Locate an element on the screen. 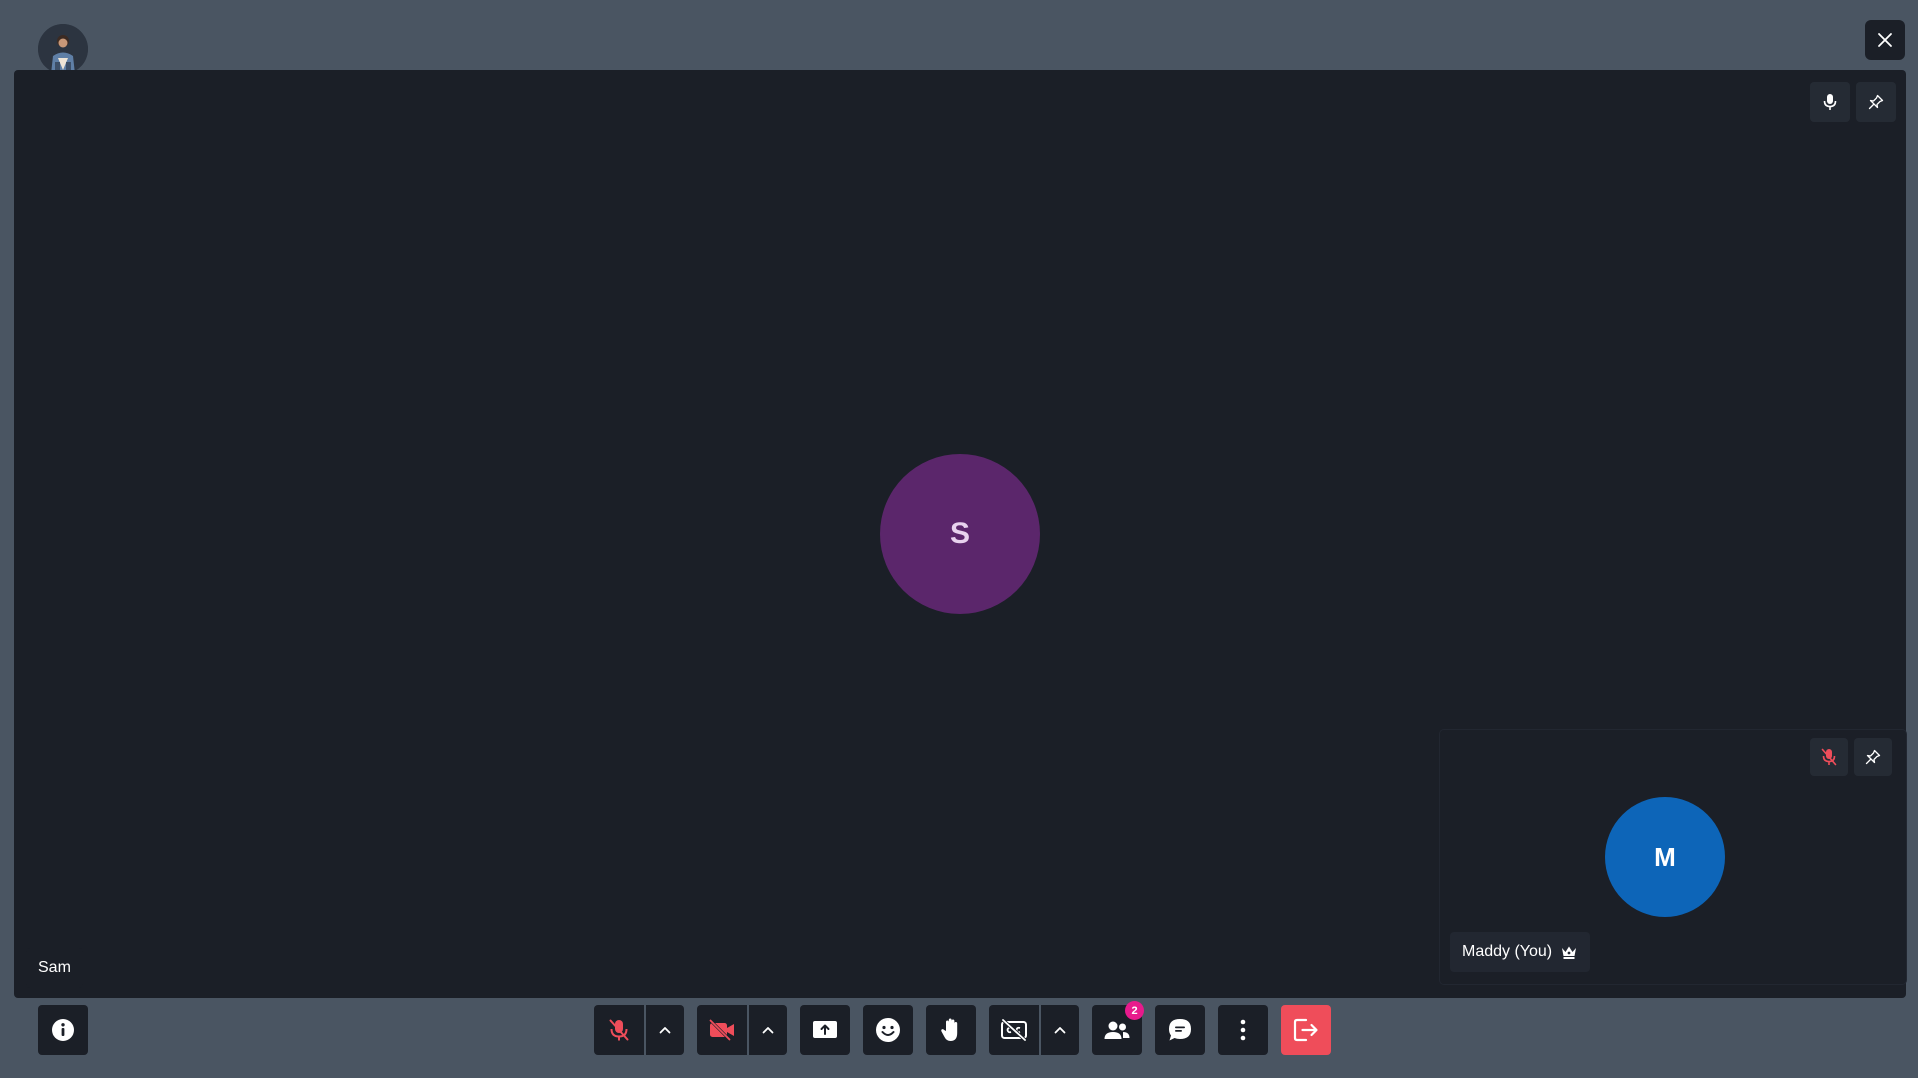 This screenshot has height=1078, width=1918. self-participant-avatar: M is located at coordinates (1665, 857).